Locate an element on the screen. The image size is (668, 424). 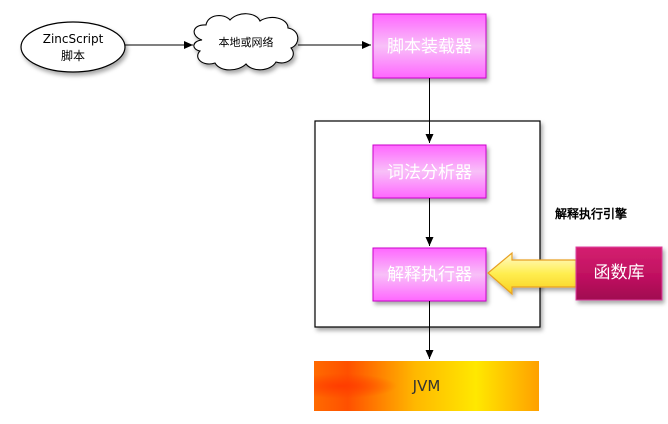
executor-box: 解释执行器 is located at coordinates (429, 274).